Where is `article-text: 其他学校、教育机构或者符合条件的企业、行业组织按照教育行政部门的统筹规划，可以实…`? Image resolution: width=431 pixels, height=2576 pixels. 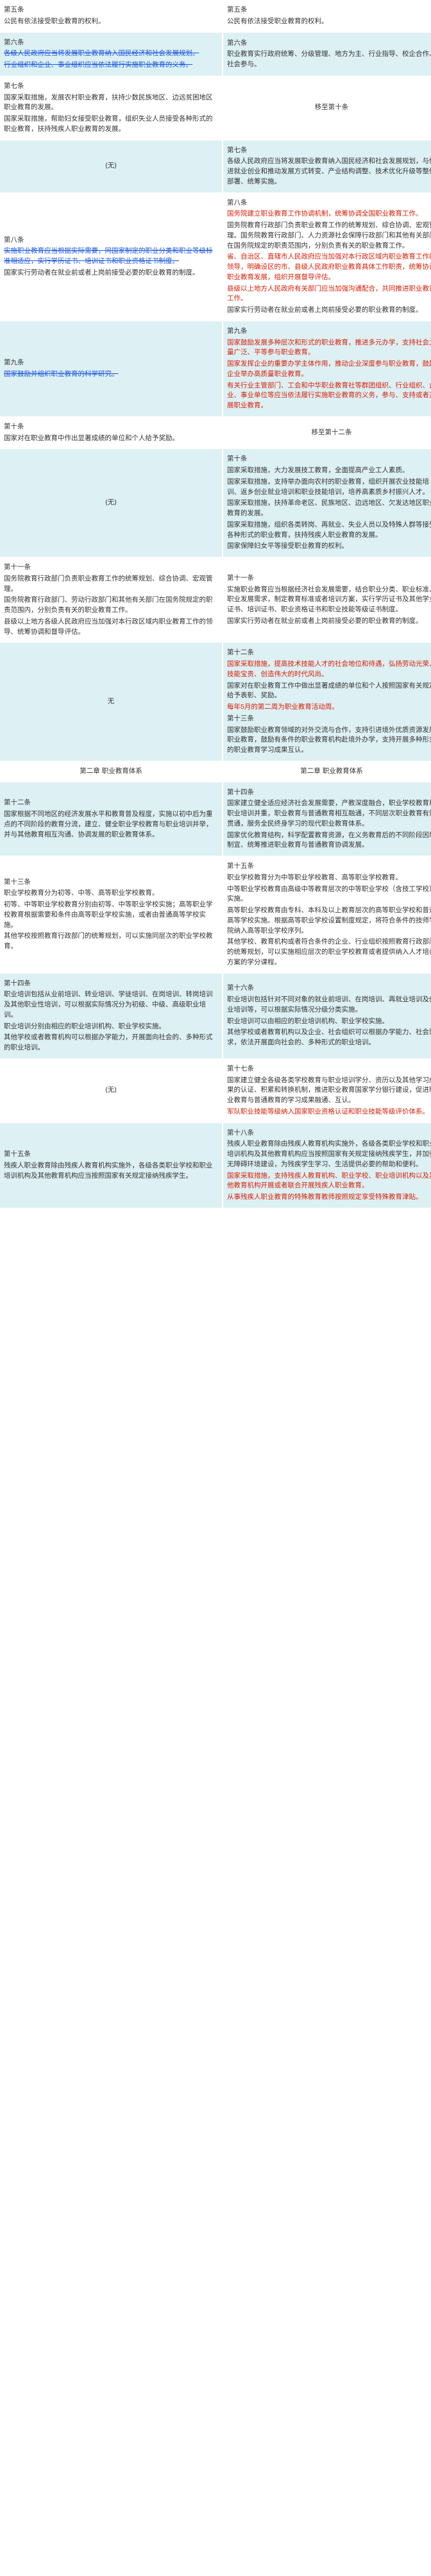 article-text: 其他学校、教育机构或者符合条件的企业、行业组织按照教育行政部门的统筹规划，可以实… is located at coordinates (329, 952).